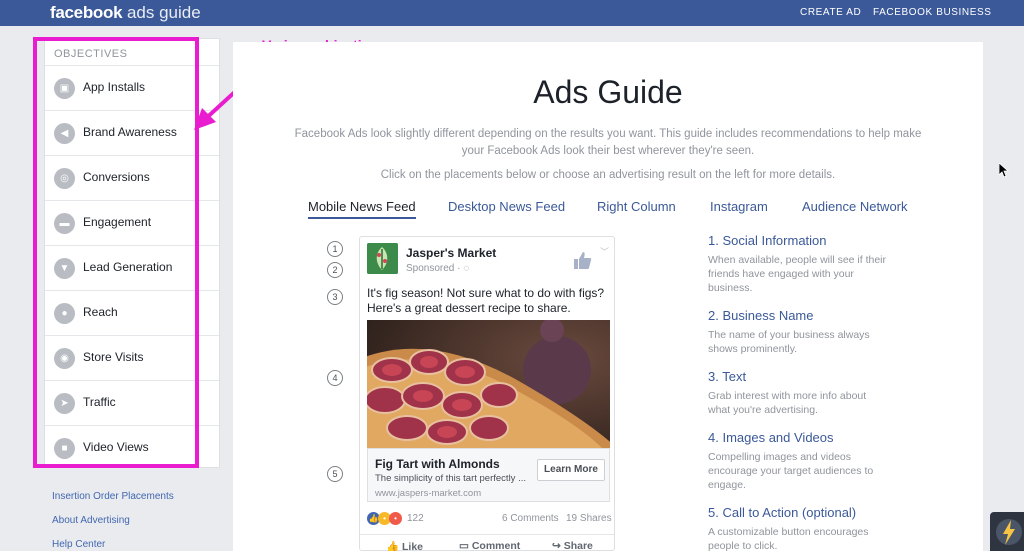  What do you see at coordinates (116, 252) in the screenshot?
I see `objectives-highlight-box` at bounding box center [116, 252].